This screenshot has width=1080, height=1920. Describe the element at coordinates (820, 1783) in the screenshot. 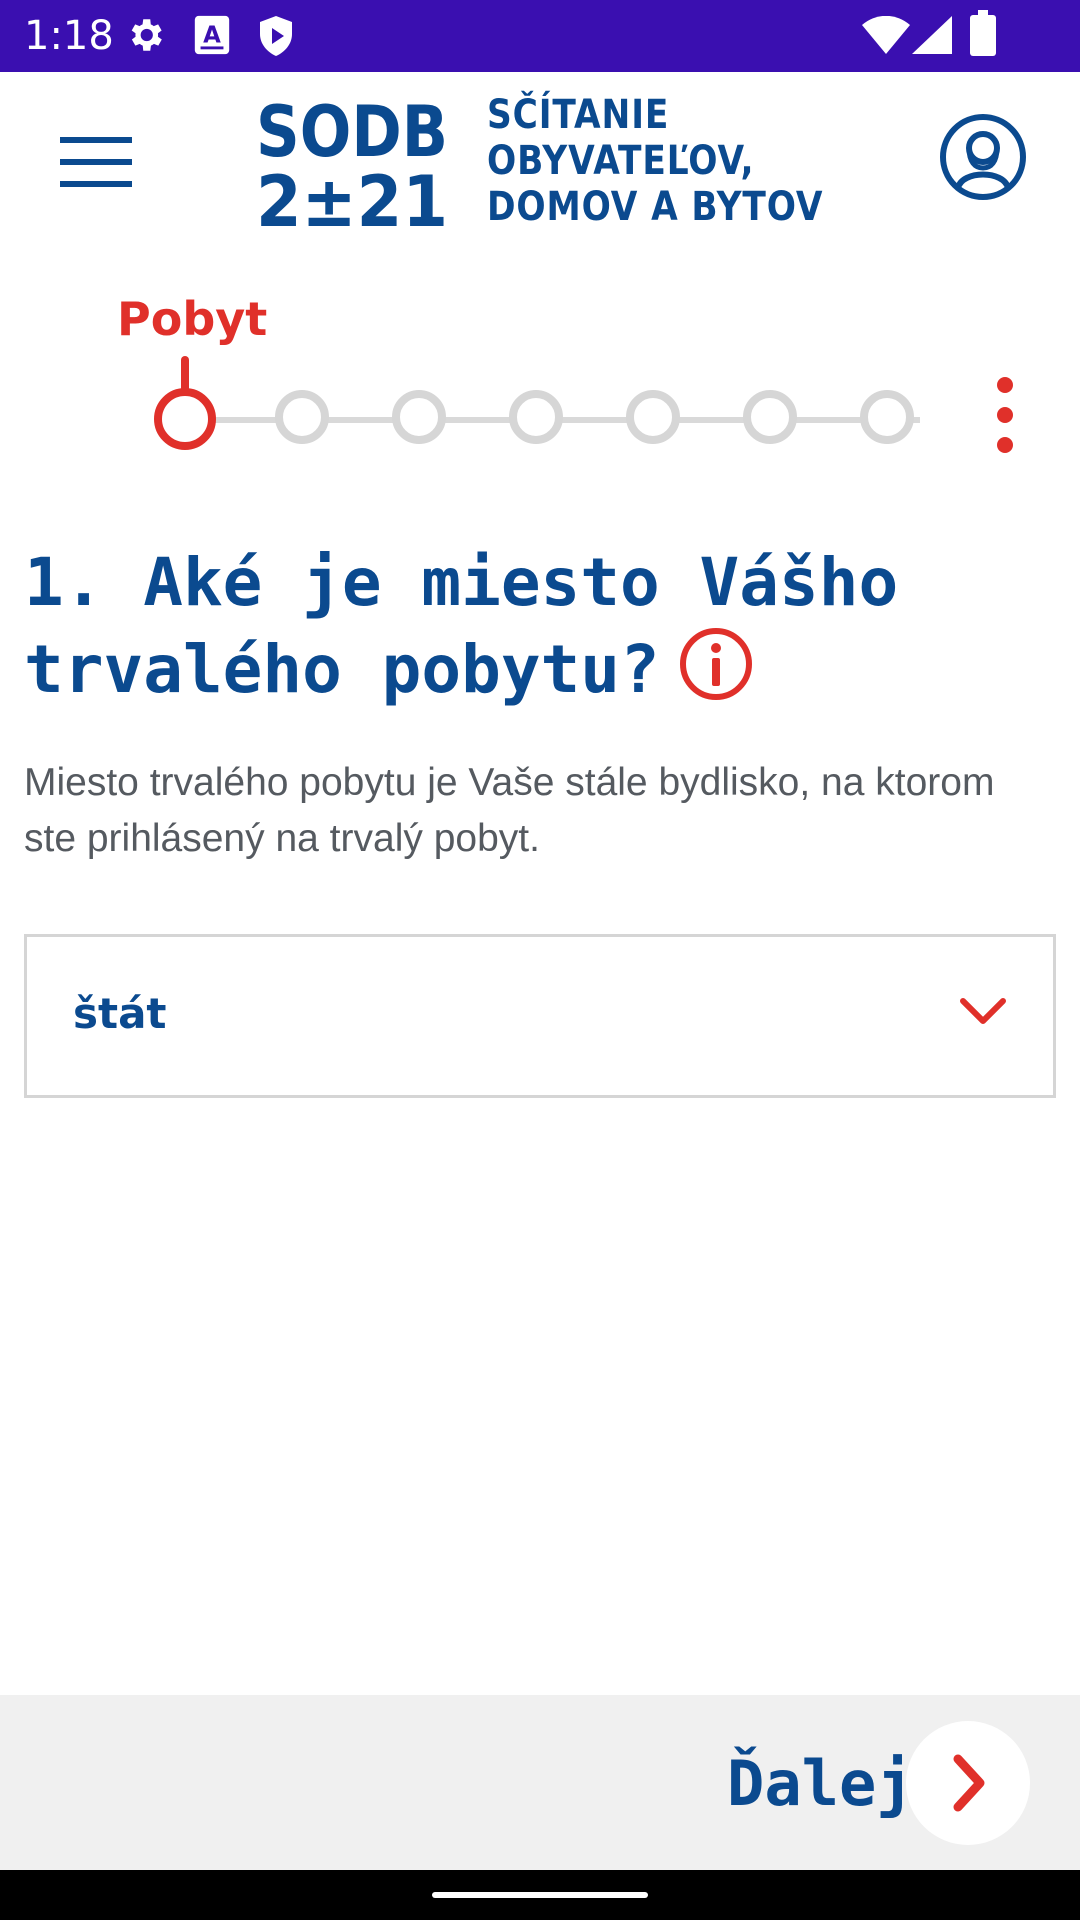

I see `next-label: Ďalej` at that location.